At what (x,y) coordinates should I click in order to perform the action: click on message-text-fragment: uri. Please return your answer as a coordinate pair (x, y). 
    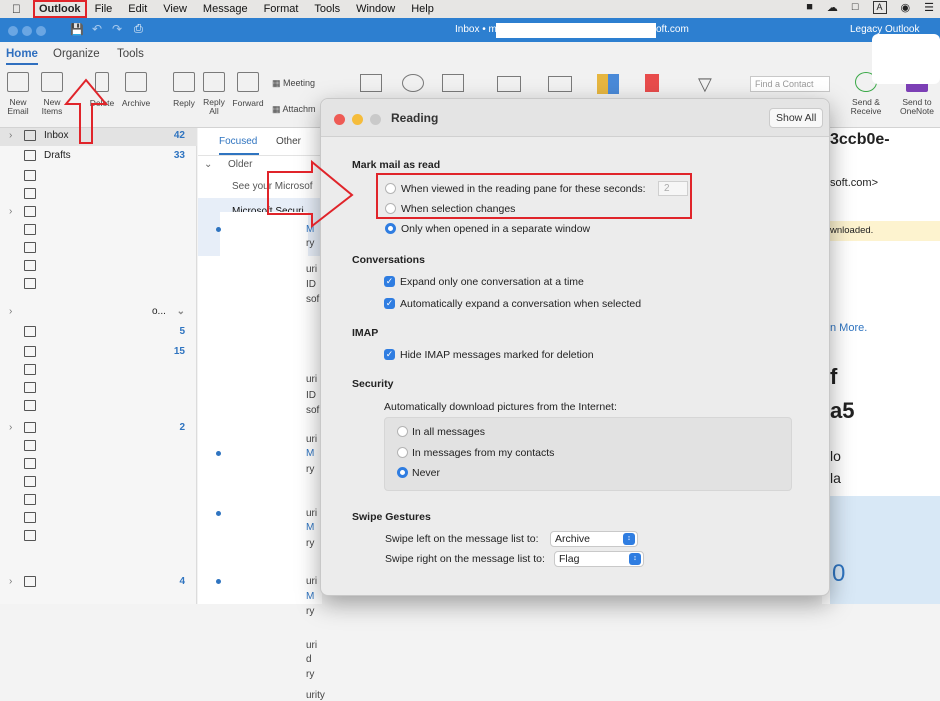
    Looking at the image, I should click on (312, 645).